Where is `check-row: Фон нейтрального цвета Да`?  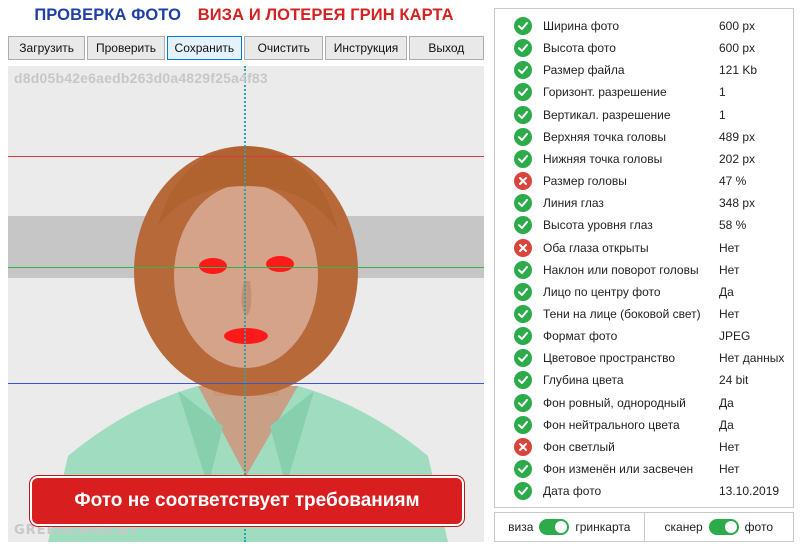
check-row: Фон нейтрального цвета Да is located at coordinates (644, 425).